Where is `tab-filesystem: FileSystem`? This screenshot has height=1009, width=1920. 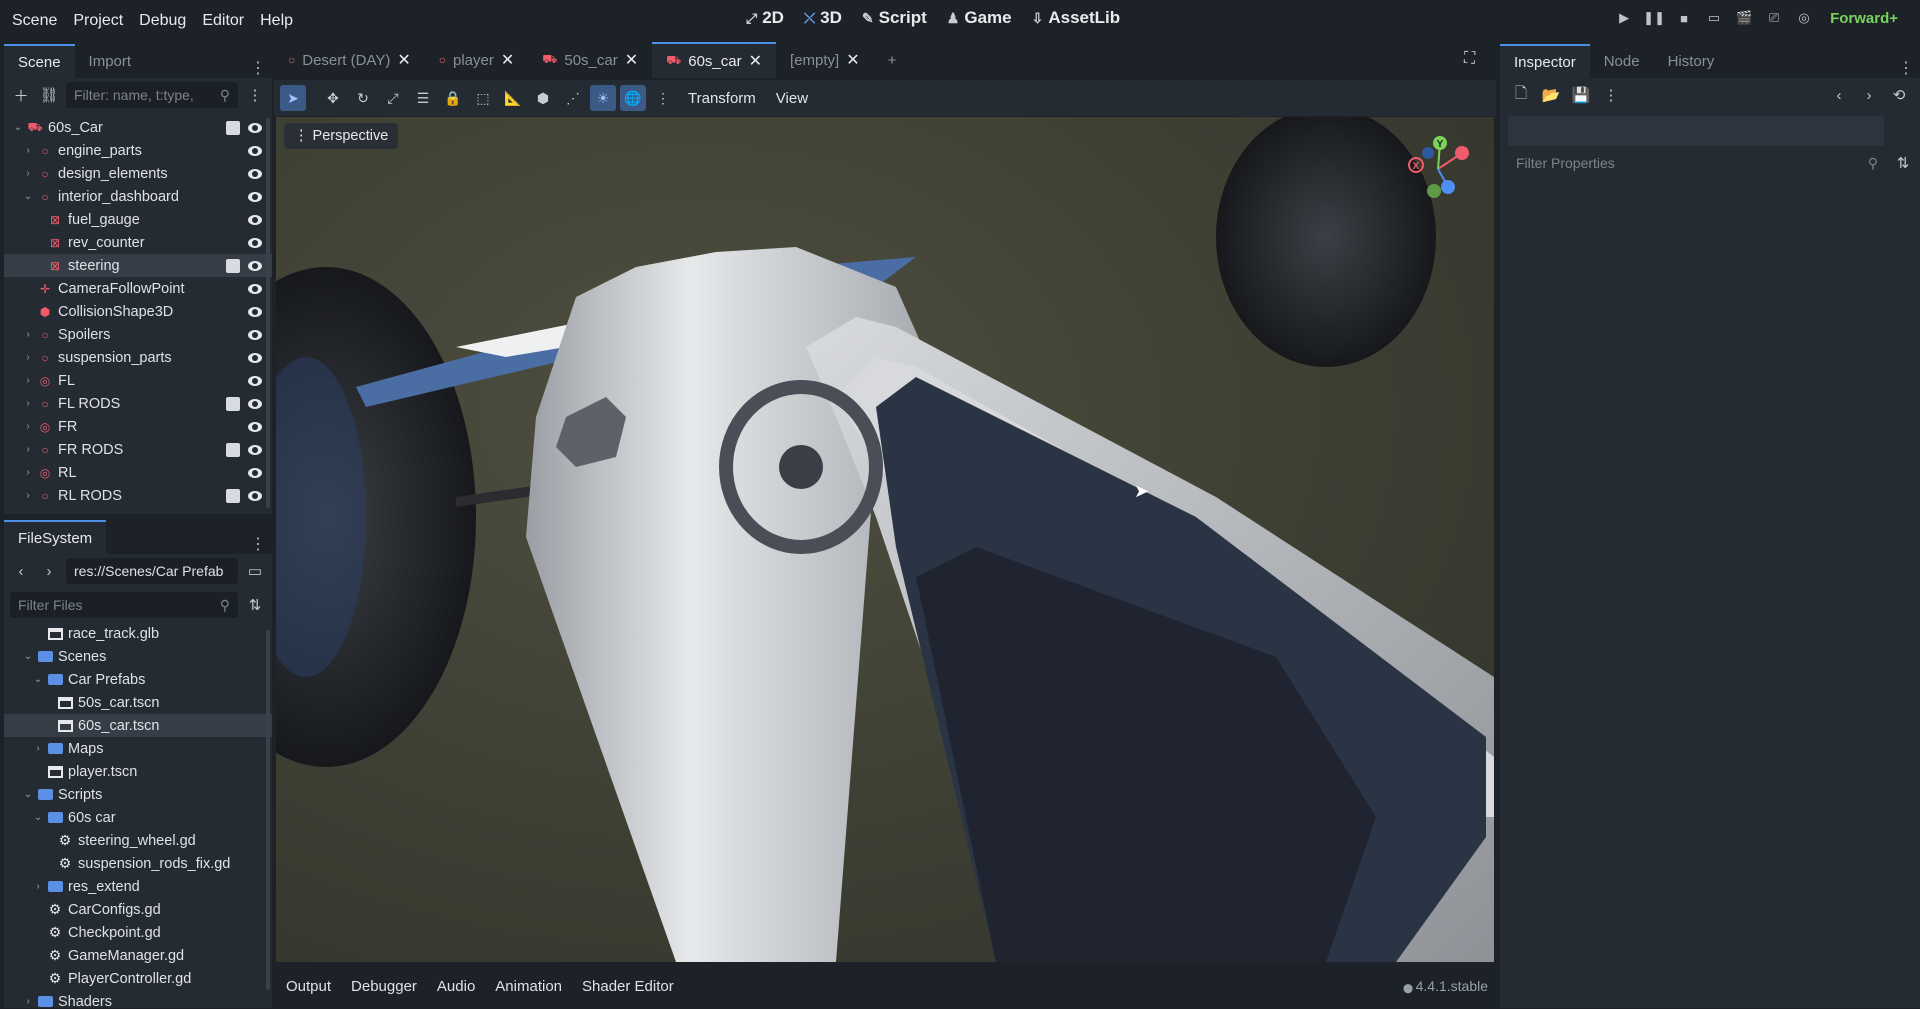 tab-filesystem: FileSystem is located at coordinates (55, 537).